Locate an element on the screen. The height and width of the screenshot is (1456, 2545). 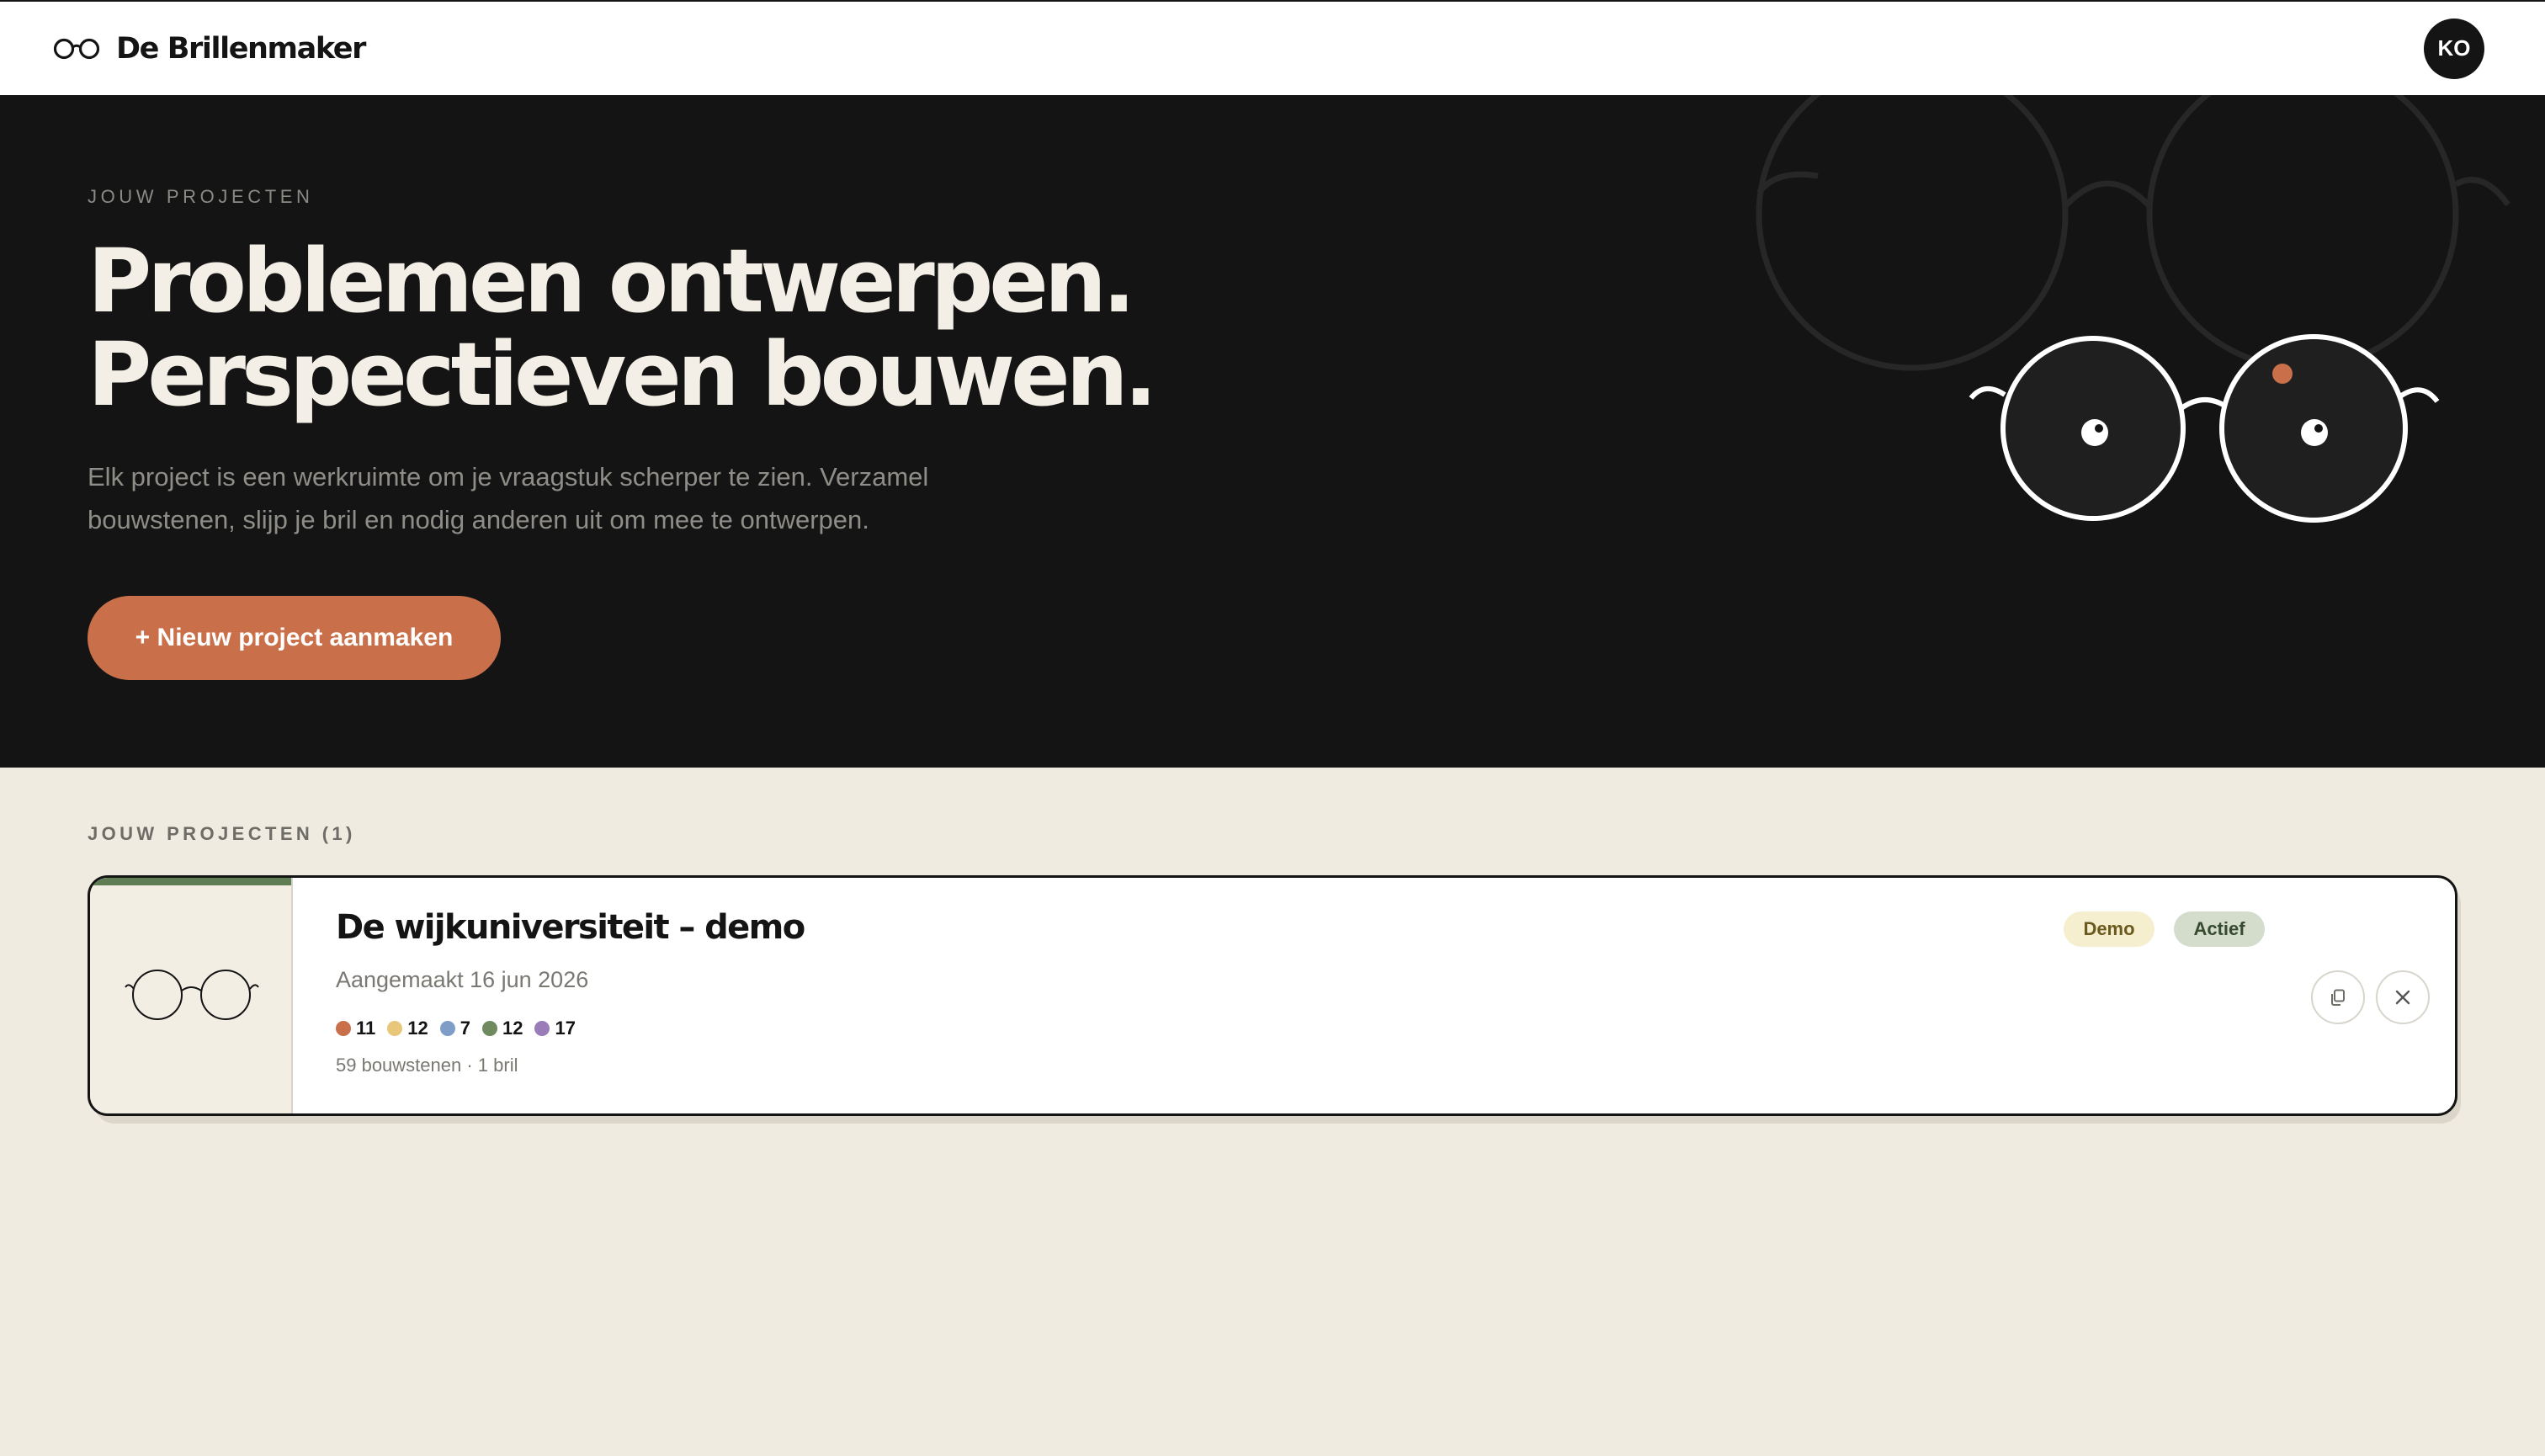
delete-project-button is located at coordinates (2403, 997).